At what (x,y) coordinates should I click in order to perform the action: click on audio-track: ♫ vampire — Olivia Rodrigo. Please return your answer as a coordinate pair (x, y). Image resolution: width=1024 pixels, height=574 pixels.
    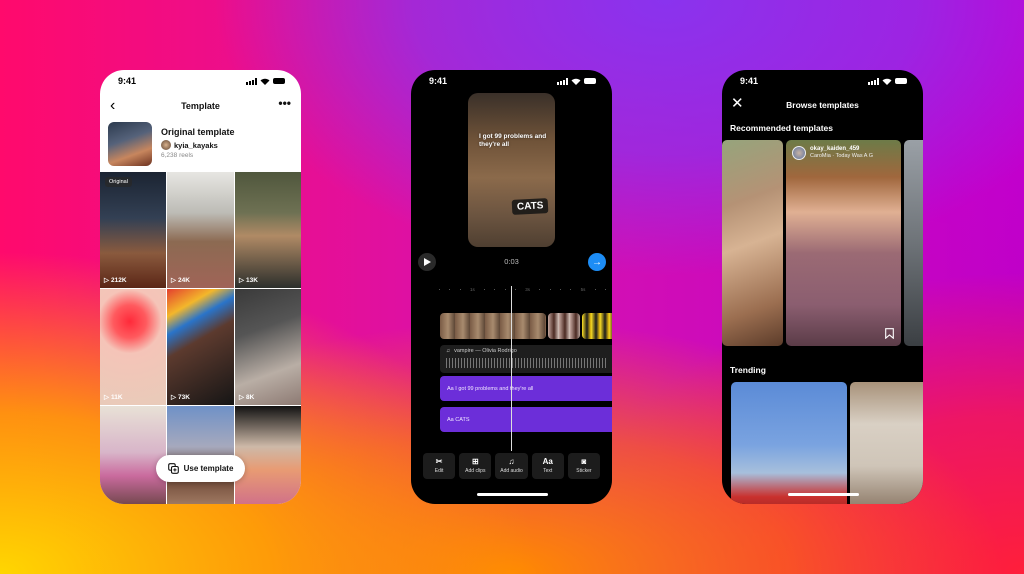
    Looking at the image, I should click on (526, 359).